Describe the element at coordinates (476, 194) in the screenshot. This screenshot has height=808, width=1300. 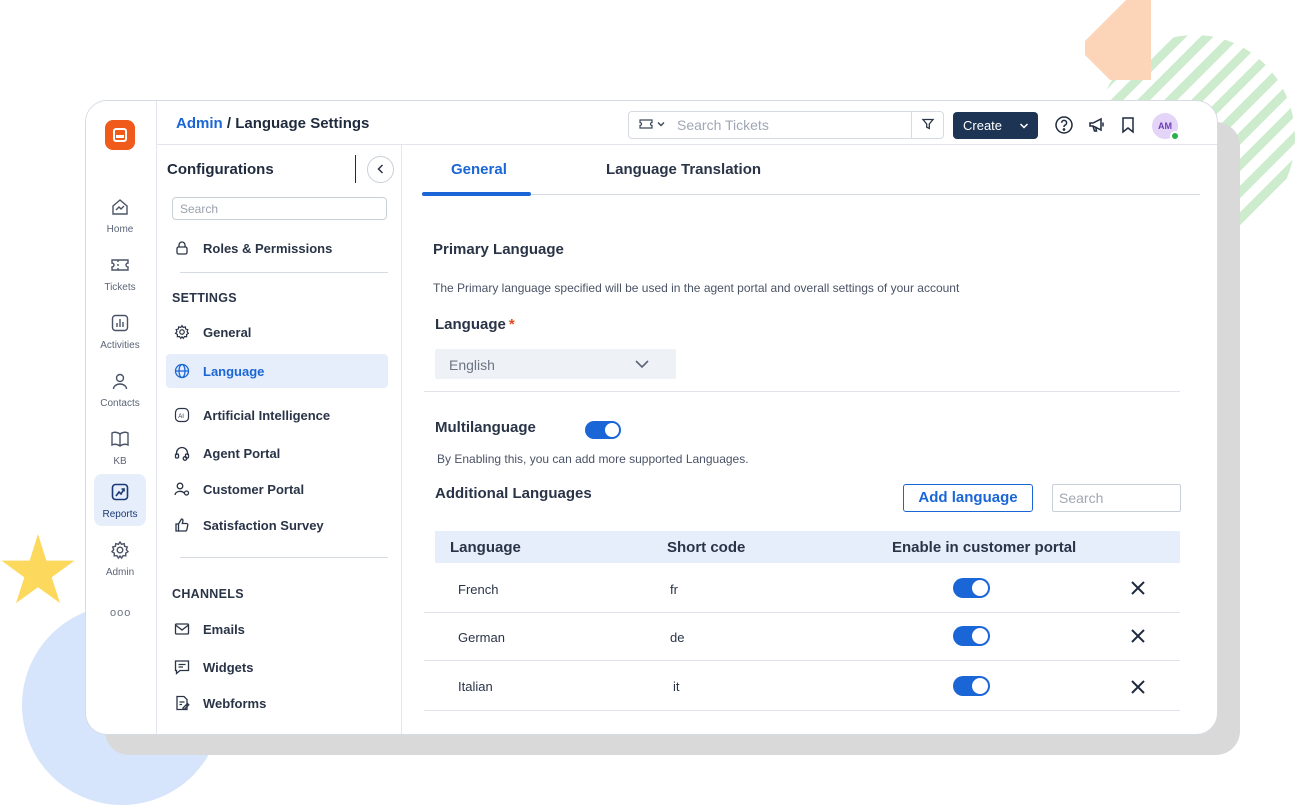
I see `active-tab-indicator` at that location.